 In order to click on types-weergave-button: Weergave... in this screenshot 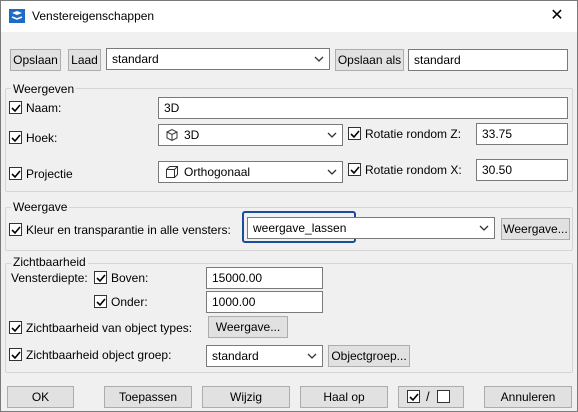, I will do `click(248, 327)`.